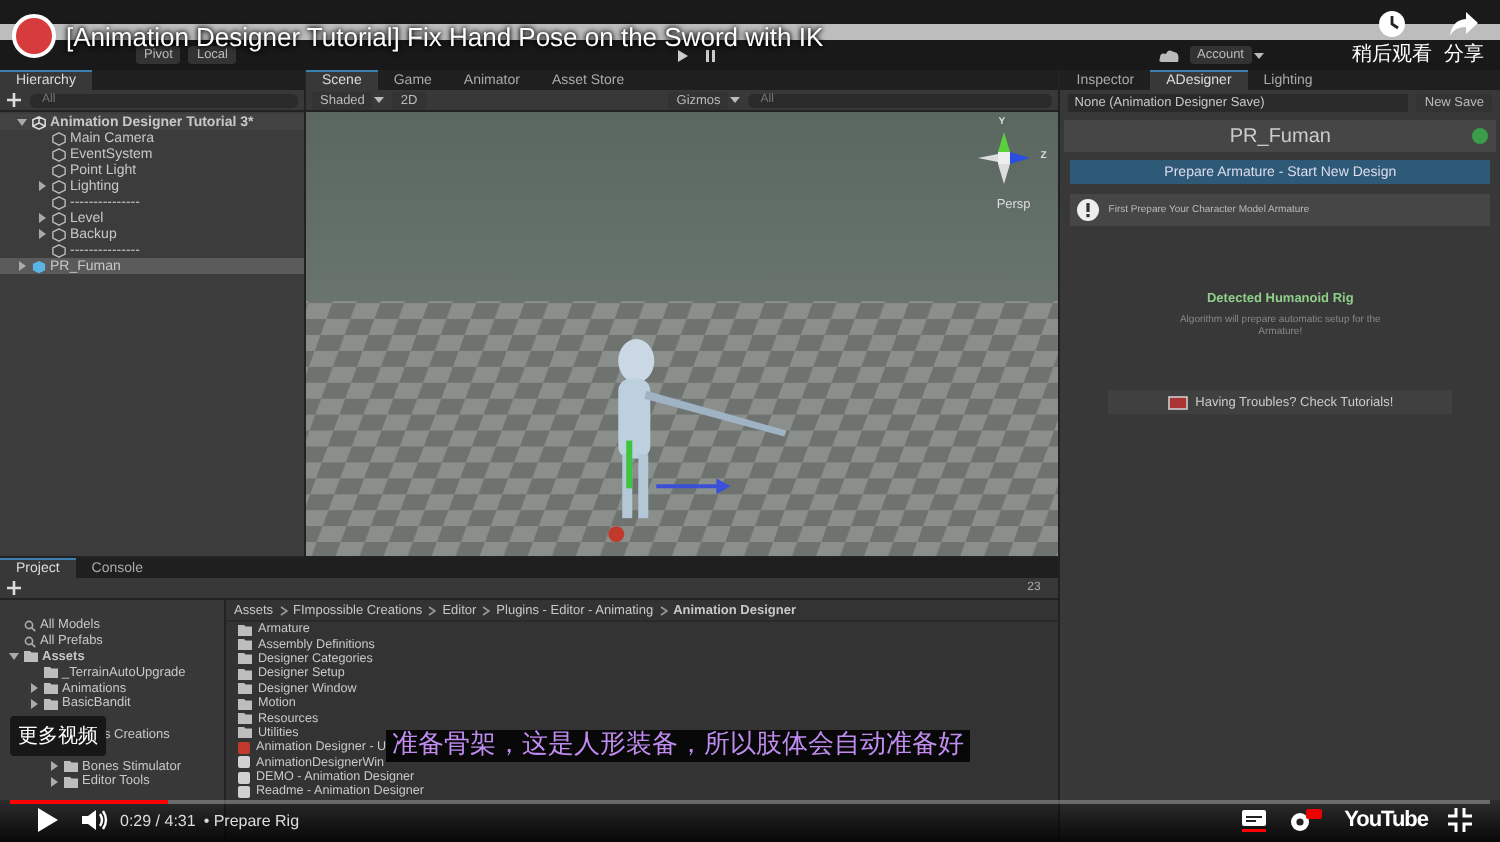 The width and height of the screenshot is (1500, 842). What do you see at coordinates (1280, 136) in the screenshot?
I see `target-name: PR_Fuman` at bounding box center [1280, 136].